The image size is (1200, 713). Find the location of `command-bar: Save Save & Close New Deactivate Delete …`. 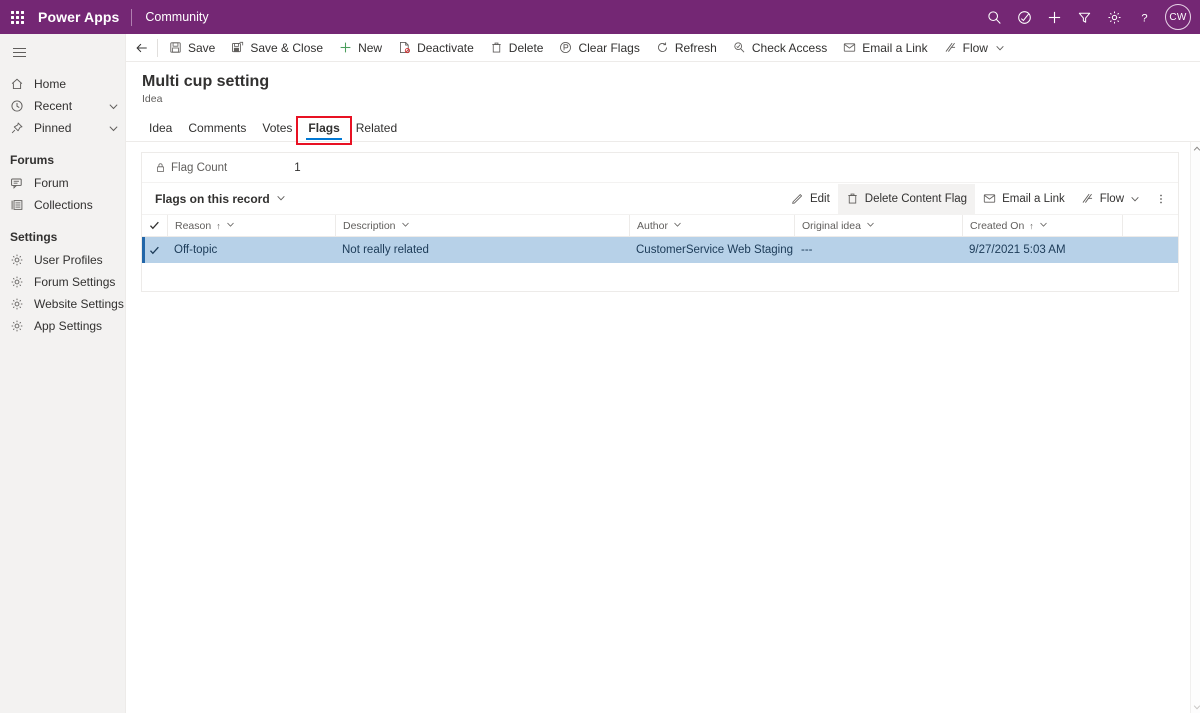

command-bar: Save Save & Close New Deactivate Delete … is located at coordinates (663, 48).